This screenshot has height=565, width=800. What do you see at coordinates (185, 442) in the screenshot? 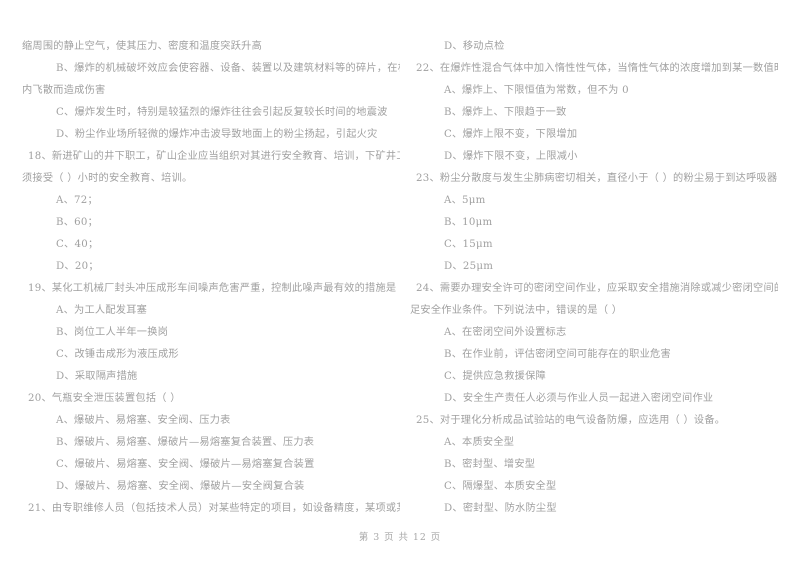
I see `answer-option: B、爆破片、易熔塞、爆破片—易熔塞复合装置、压力表` at bounding box center [185, 442].